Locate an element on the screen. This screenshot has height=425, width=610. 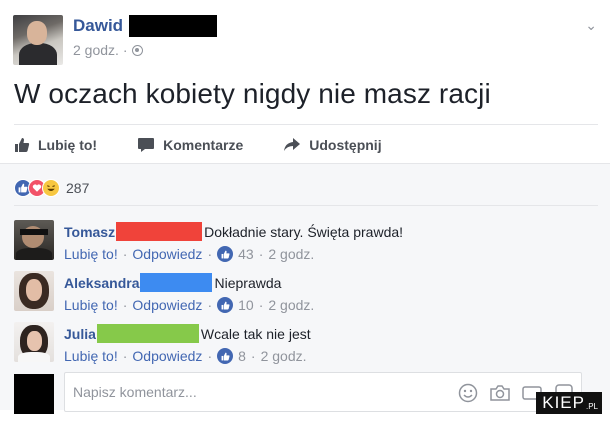
comment-text: Wcale tak nie jest is located at coordinates (255, 333).